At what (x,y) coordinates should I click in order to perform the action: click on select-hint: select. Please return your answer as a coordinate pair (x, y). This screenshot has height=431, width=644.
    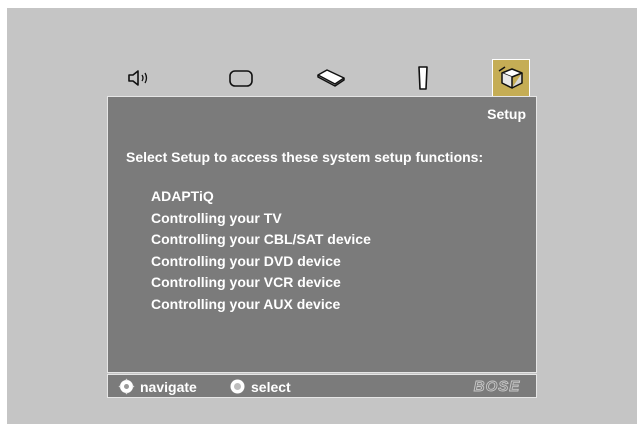
    Looking at the image, I should click on (260, 386).